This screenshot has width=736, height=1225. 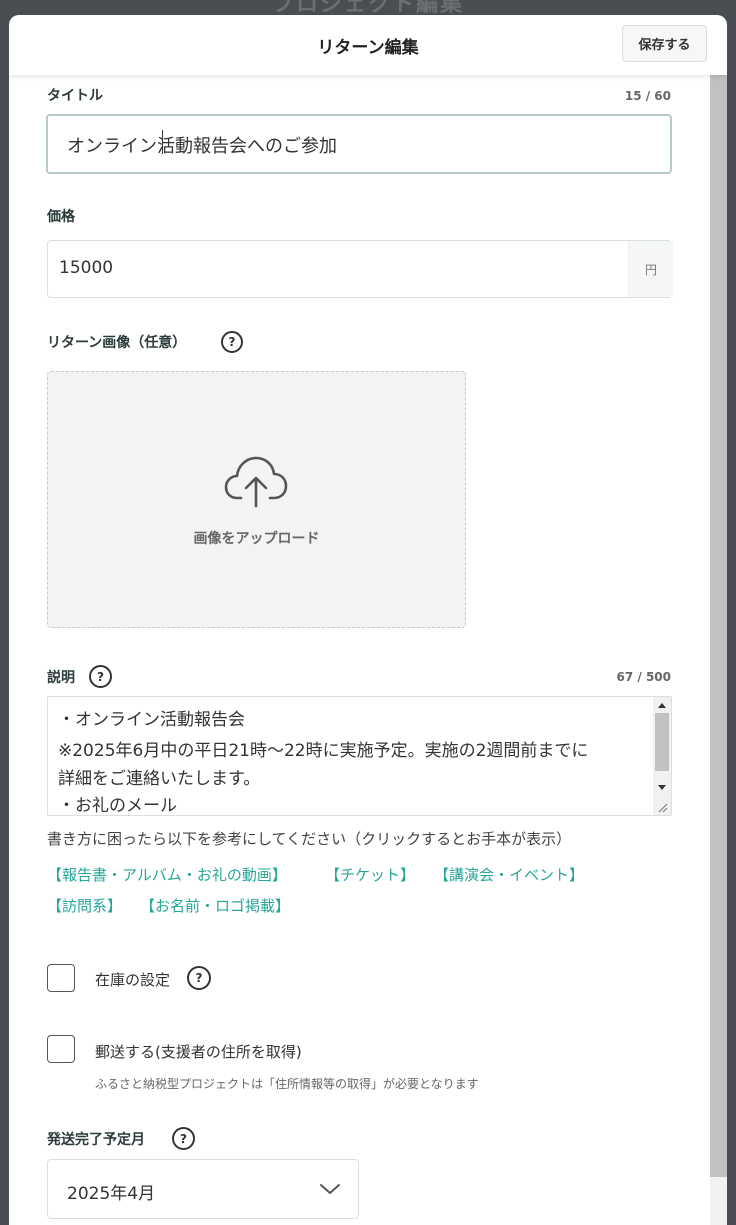 What do you see at coordinates (202, 146) in the screenshot?
I see `title-input-value: オンライン活動報告会へのご参加` at bounding box center [202, 146].